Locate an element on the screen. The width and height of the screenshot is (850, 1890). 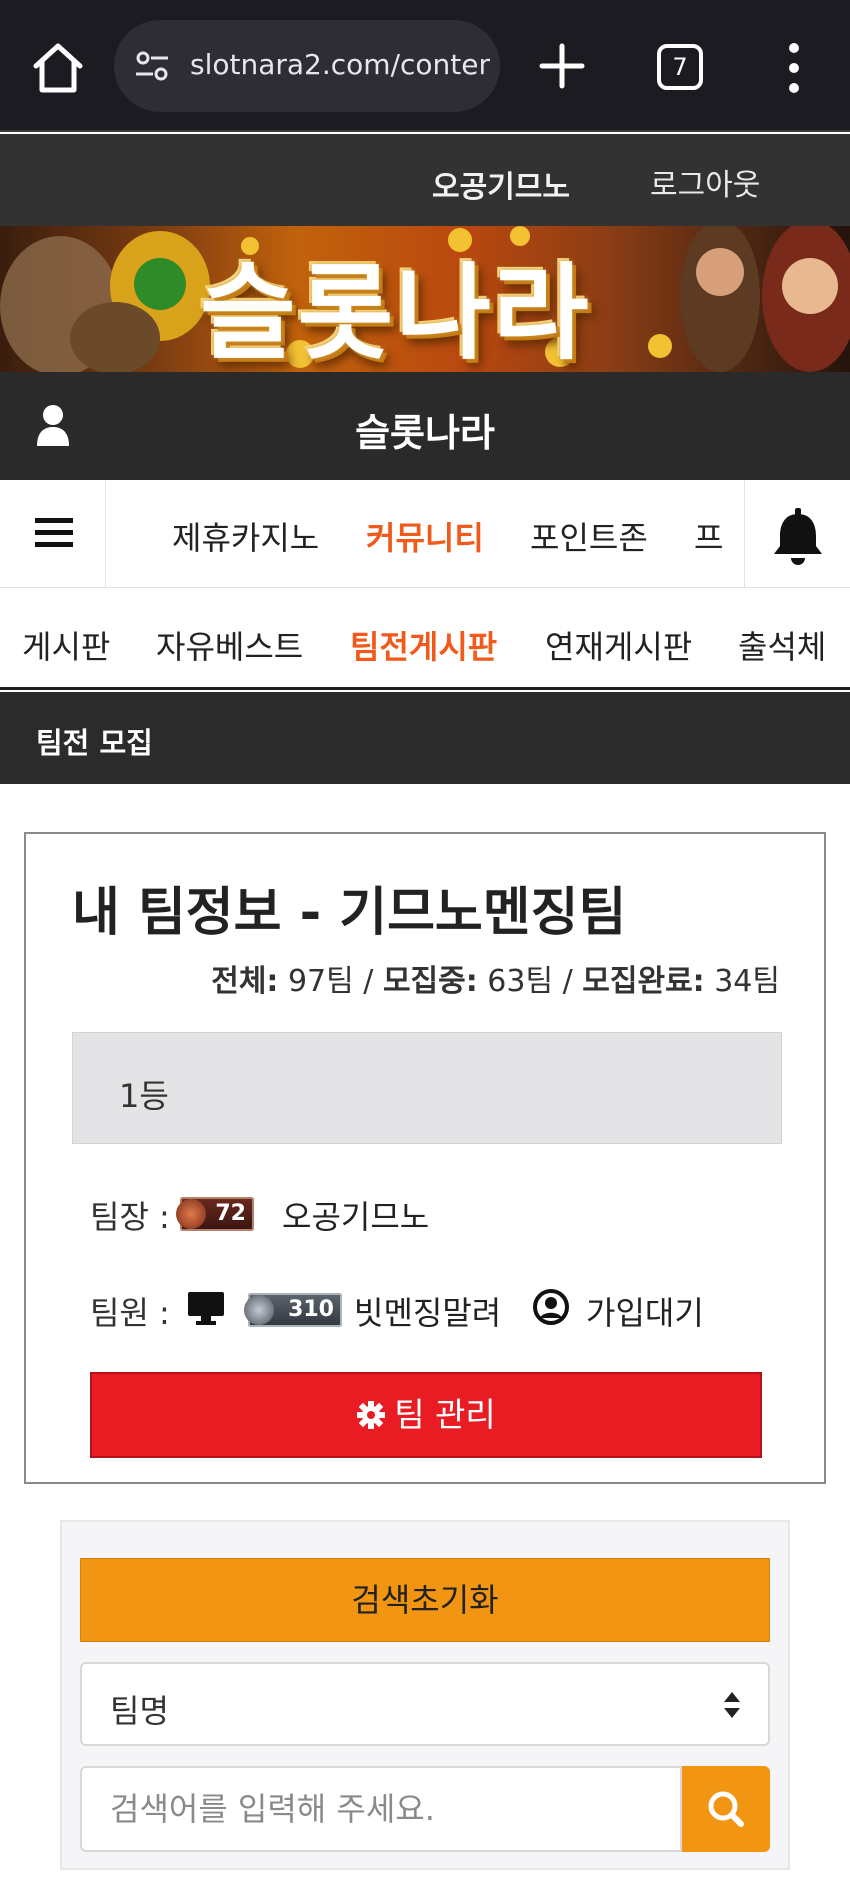
user-circle-icon is located at coordinates (551, 1307).